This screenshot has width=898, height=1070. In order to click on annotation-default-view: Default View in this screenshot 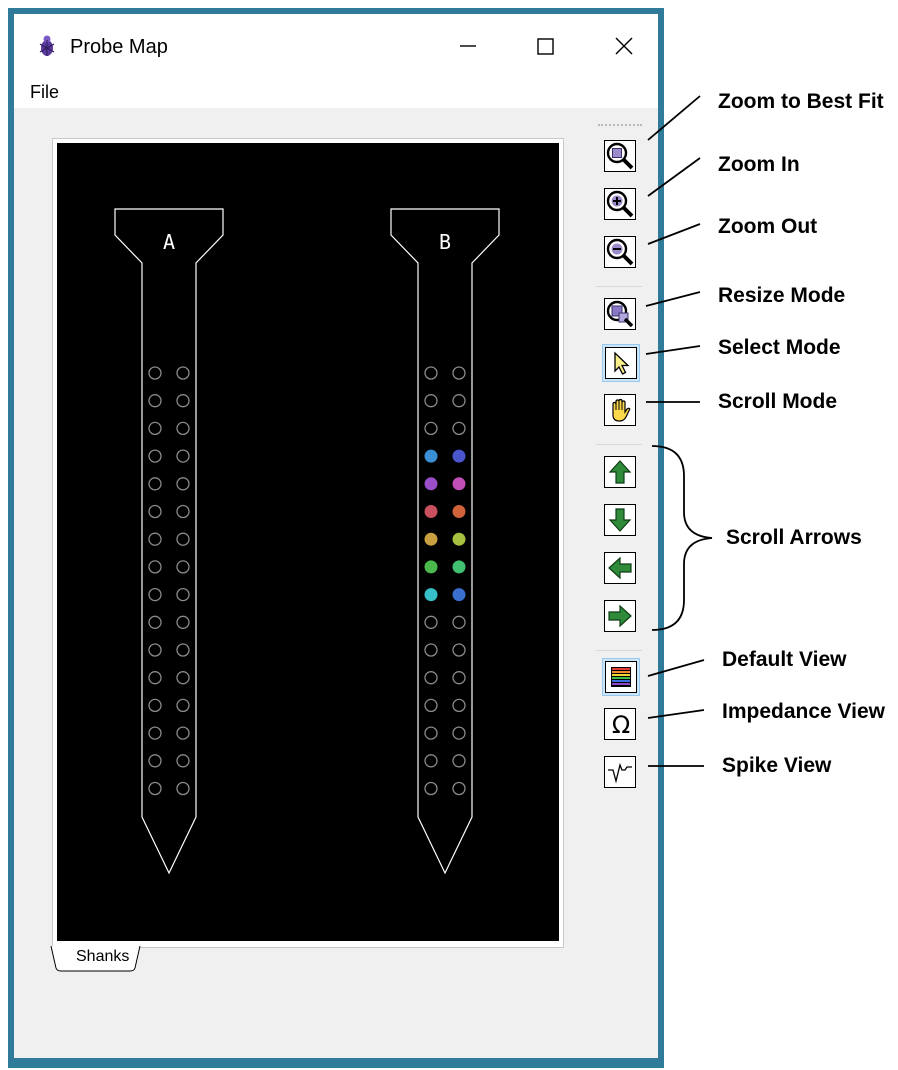, I will do `click(784, 659)`.